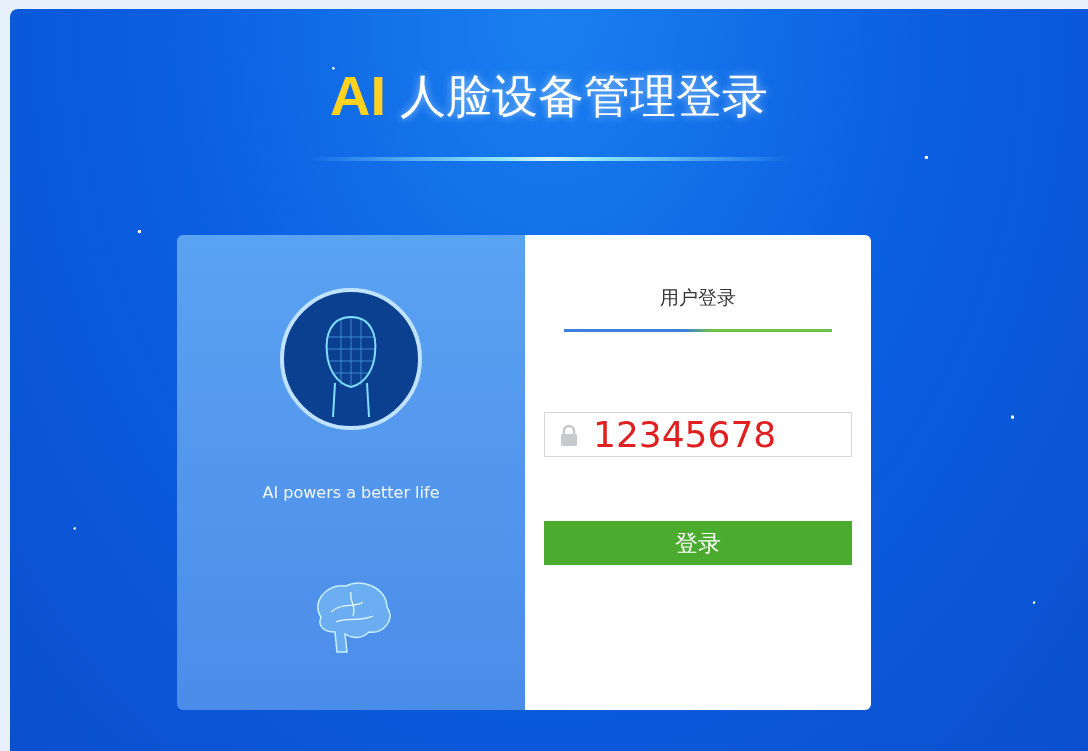 This screenshot has width=1088, height=751. What do you see at coordinates (698, 543) in the screenshot?
I see `login-button: 登录` at bounding box center [698, 543].